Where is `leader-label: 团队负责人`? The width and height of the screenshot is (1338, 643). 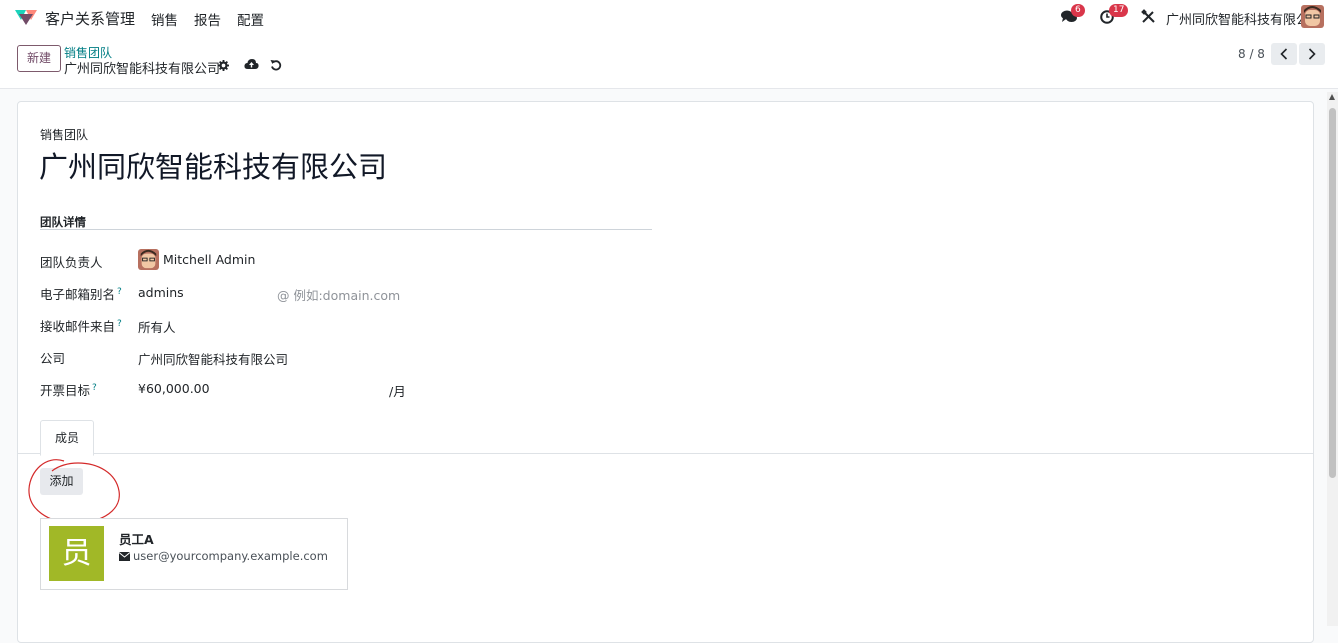 leader-label: 团队负责人 is located at coordinates (71, 262).